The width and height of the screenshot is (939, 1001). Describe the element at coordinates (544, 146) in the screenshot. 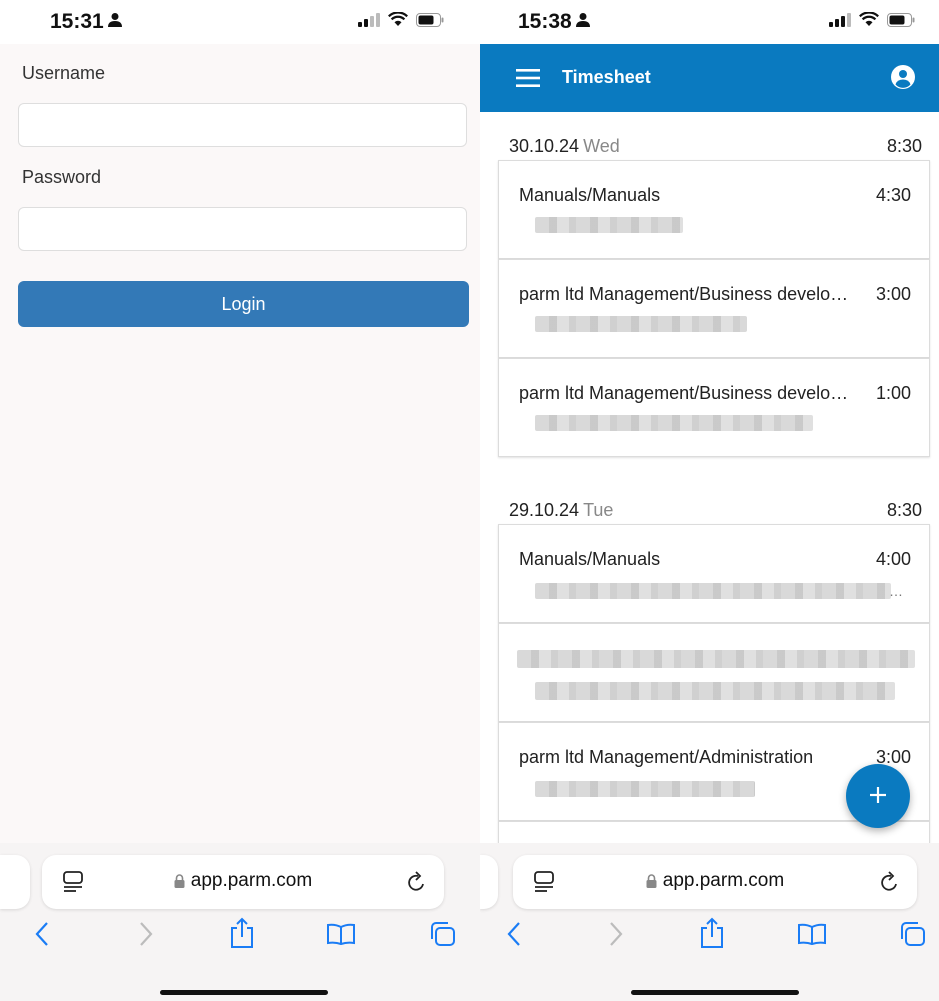

I see `day-date: 30.10.24` at that location.